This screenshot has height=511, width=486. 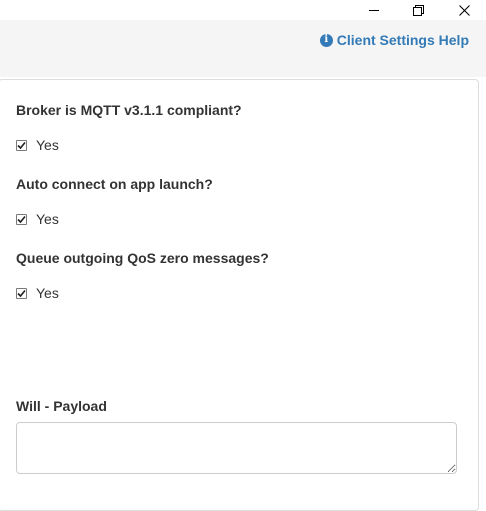 I want to click on window-titlebar, so click(x=243, y=10).